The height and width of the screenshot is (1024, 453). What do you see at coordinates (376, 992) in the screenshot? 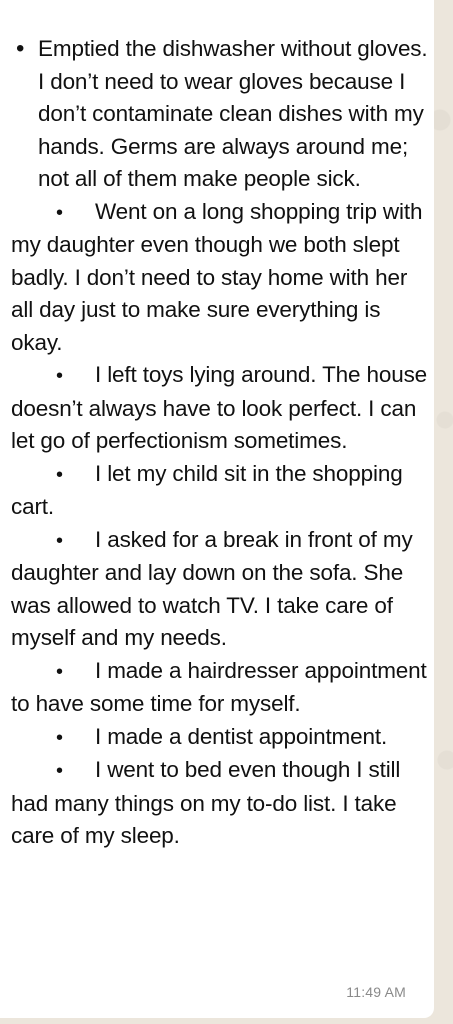
I see `message-timestamp: 11:49 AM` at bounding box center [376, 992].